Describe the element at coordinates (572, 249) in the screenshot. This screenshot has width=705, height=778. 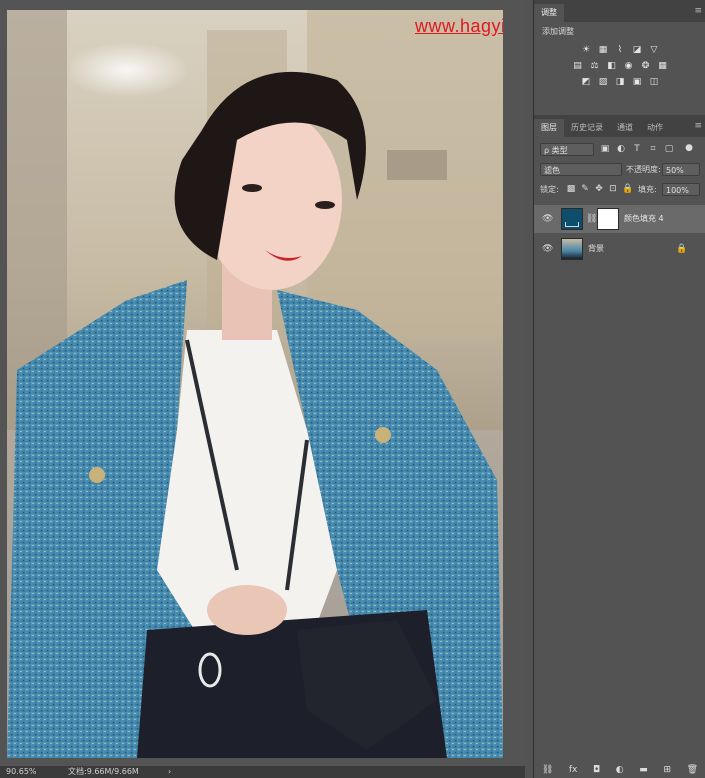
I see `background-thumbnail` at that location.